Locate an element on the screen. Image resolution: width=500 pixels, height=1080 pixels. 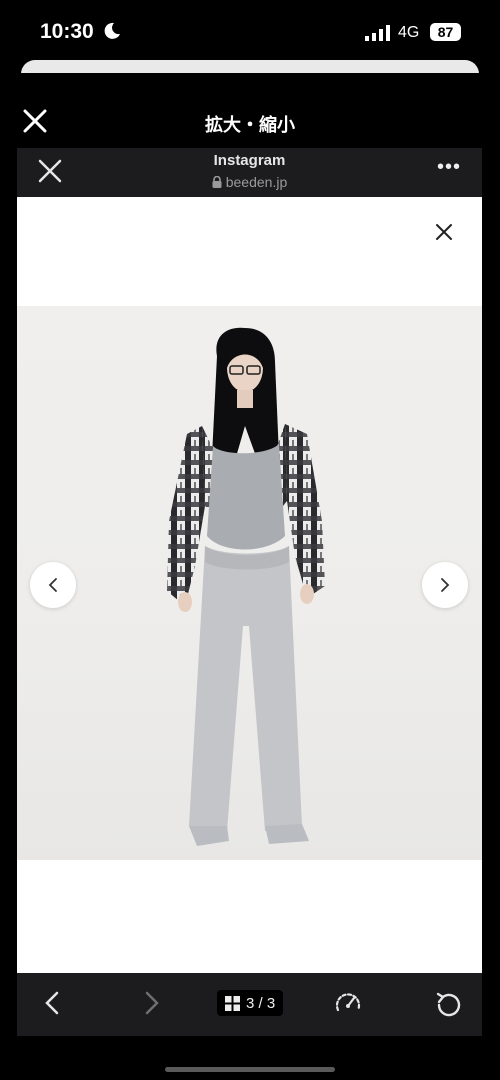
browser-url: beeden.jp is located at coordinates (249, 182).